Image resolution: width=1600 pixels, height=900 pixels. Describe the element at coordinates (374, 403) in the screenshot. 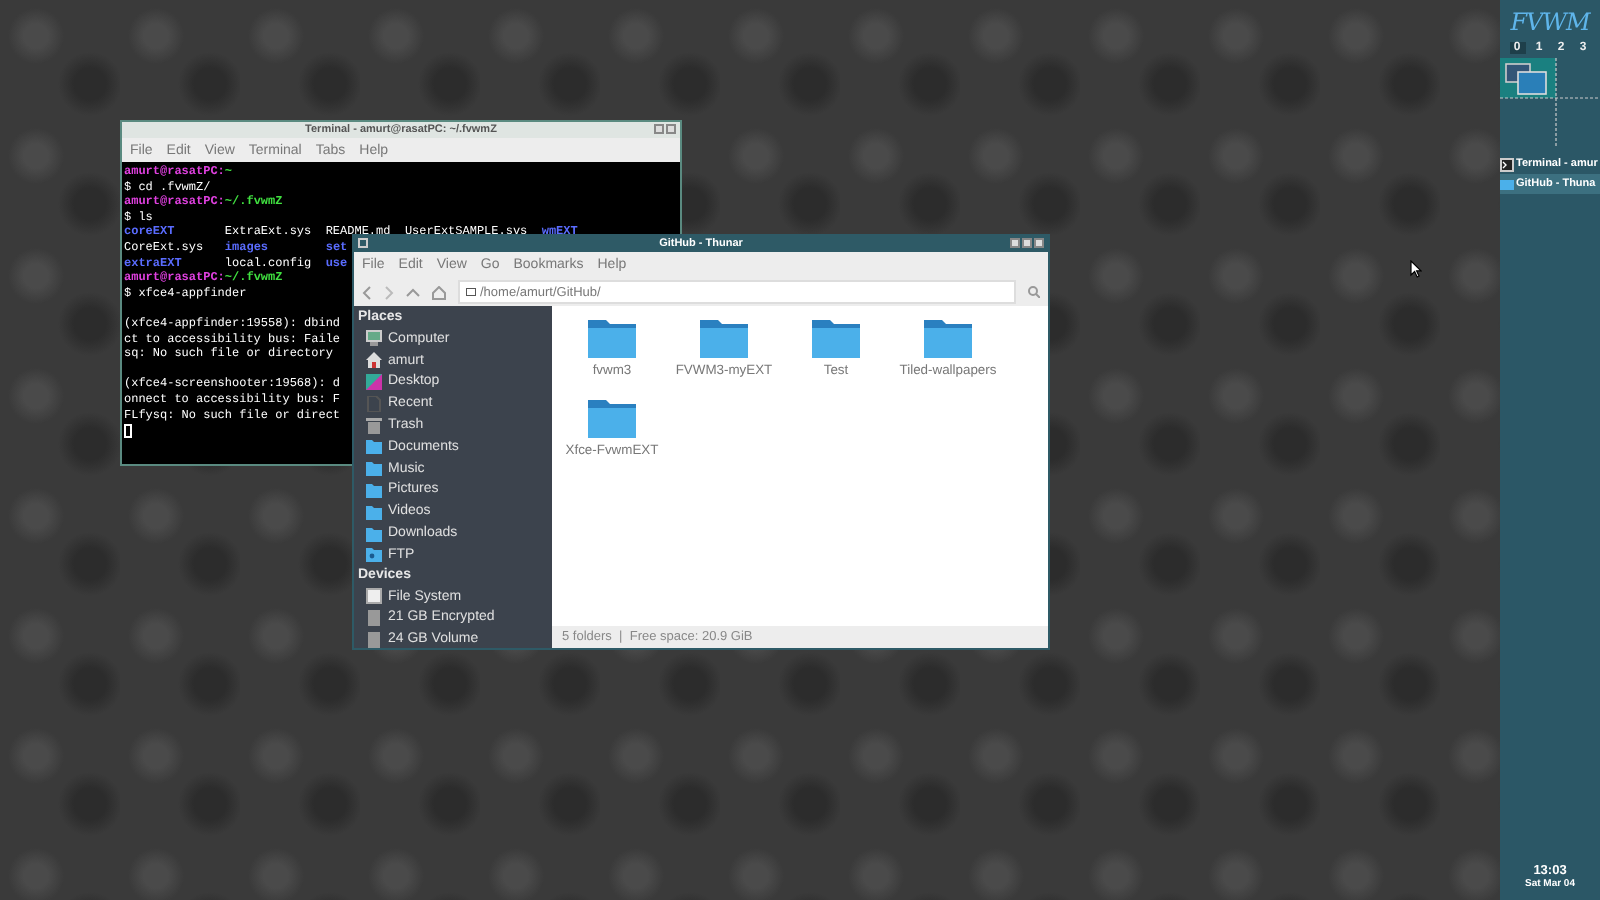

I see `document-icon` at that location.